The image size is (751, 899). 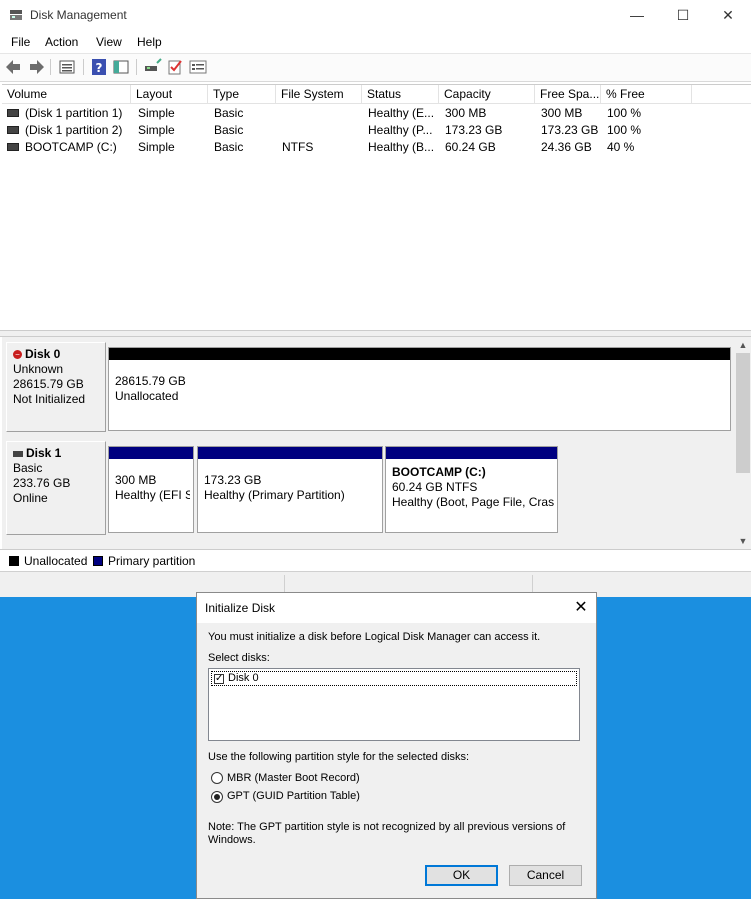 I want to click on partition-size: 173.23 GB, so click(x=233, y=480).